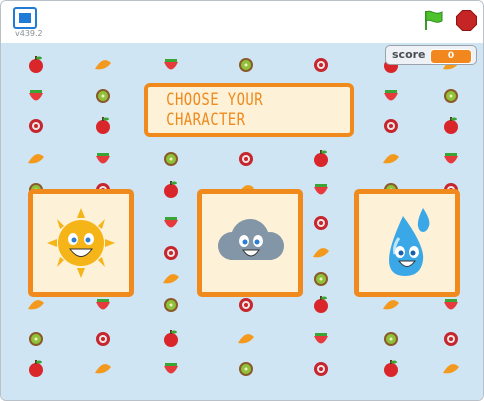 This screenshot has width=484, height=401. What do you see at coordinates (242, 21) in the screenshot?
I see `player-toolbar: v439.2` at bounding box center [242, 21].